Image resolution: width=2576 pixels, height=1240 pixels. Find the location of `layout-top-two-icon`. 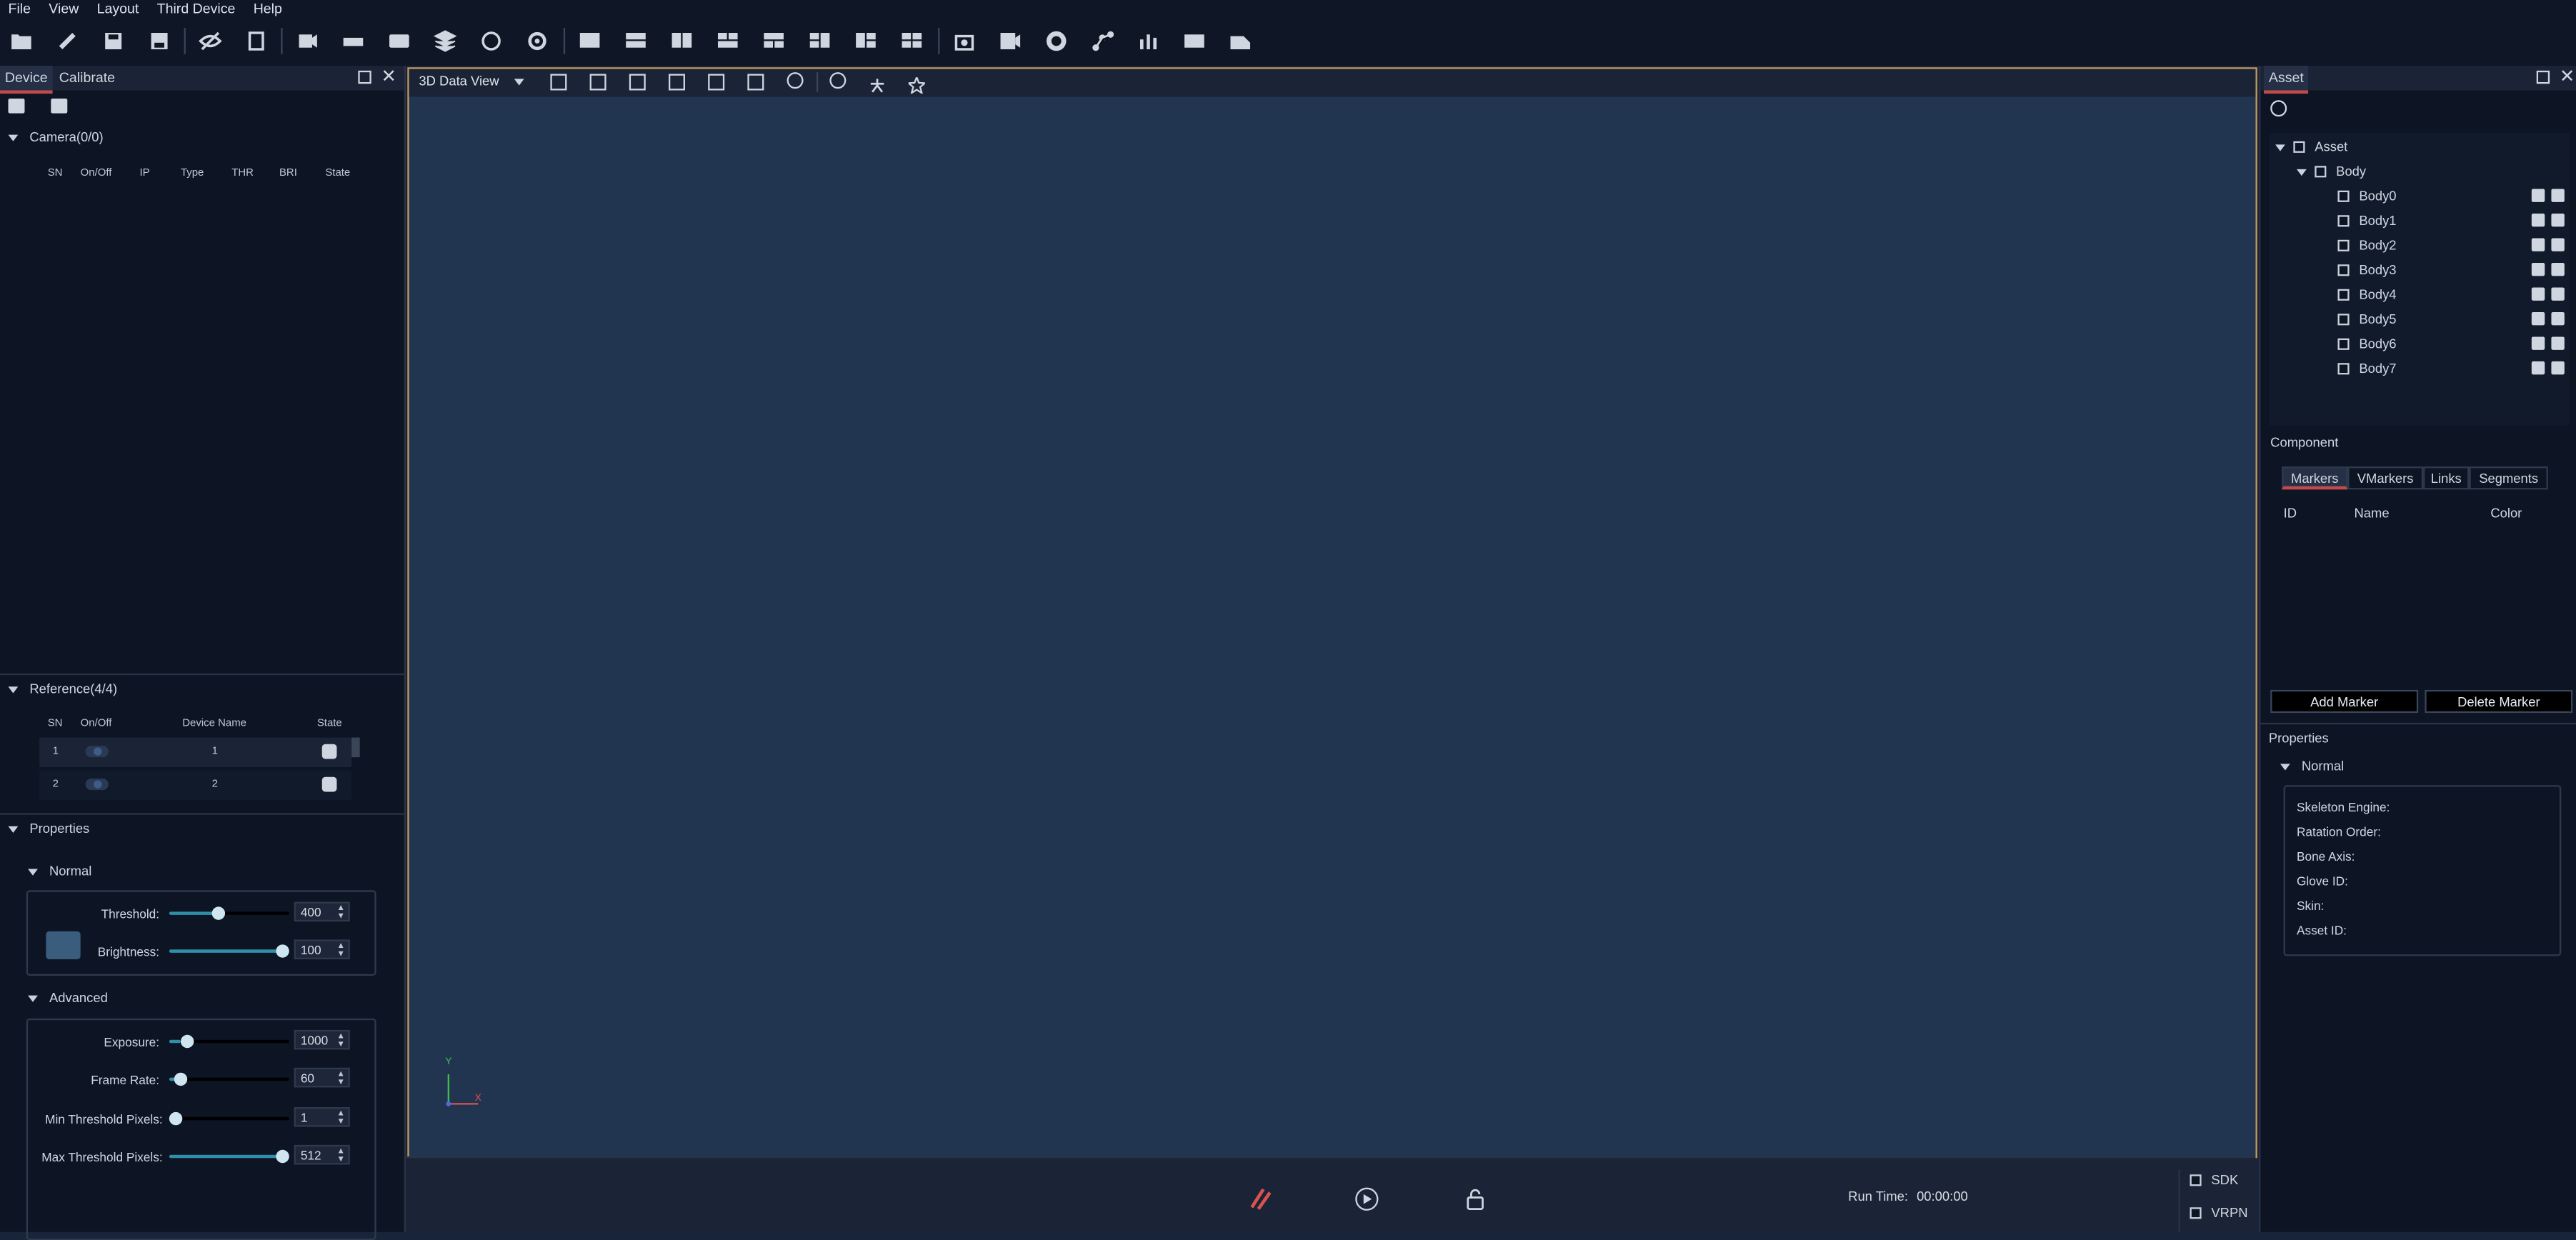

layout-top-two-icon is located at coordinates (728, 41).